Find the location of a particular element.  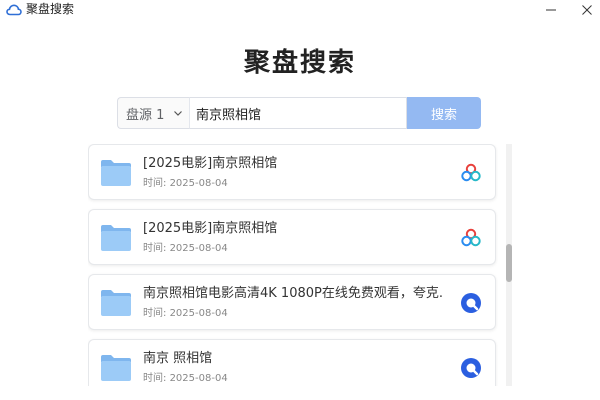

close-button is located at coordinates (587, 10).